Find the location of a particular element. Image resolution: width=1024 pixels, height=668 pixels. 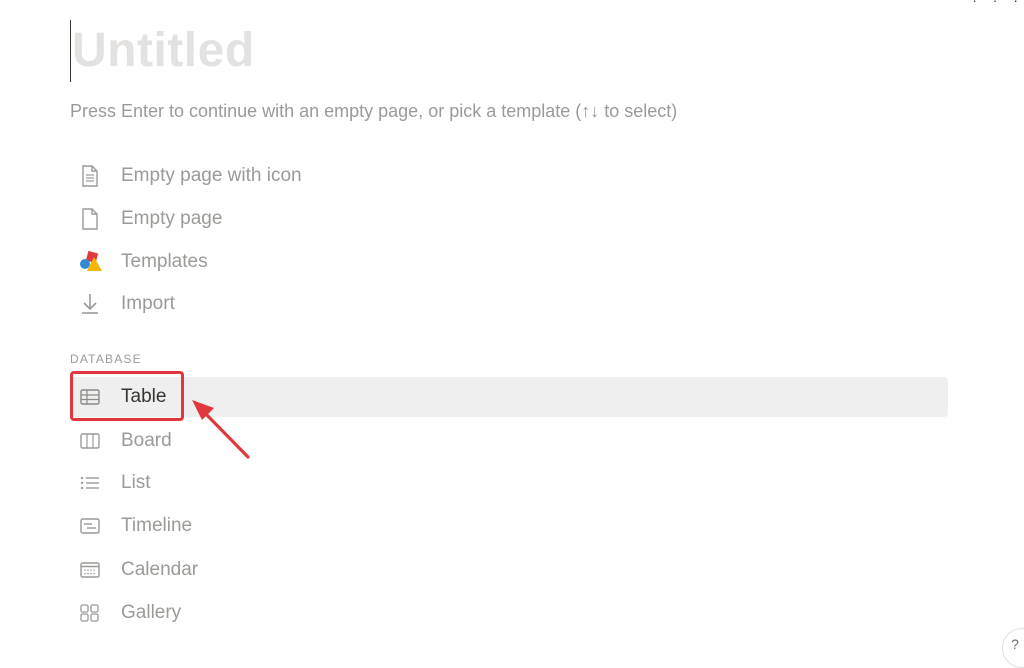

database-item-table: Table is located at coordinates (509, 397).